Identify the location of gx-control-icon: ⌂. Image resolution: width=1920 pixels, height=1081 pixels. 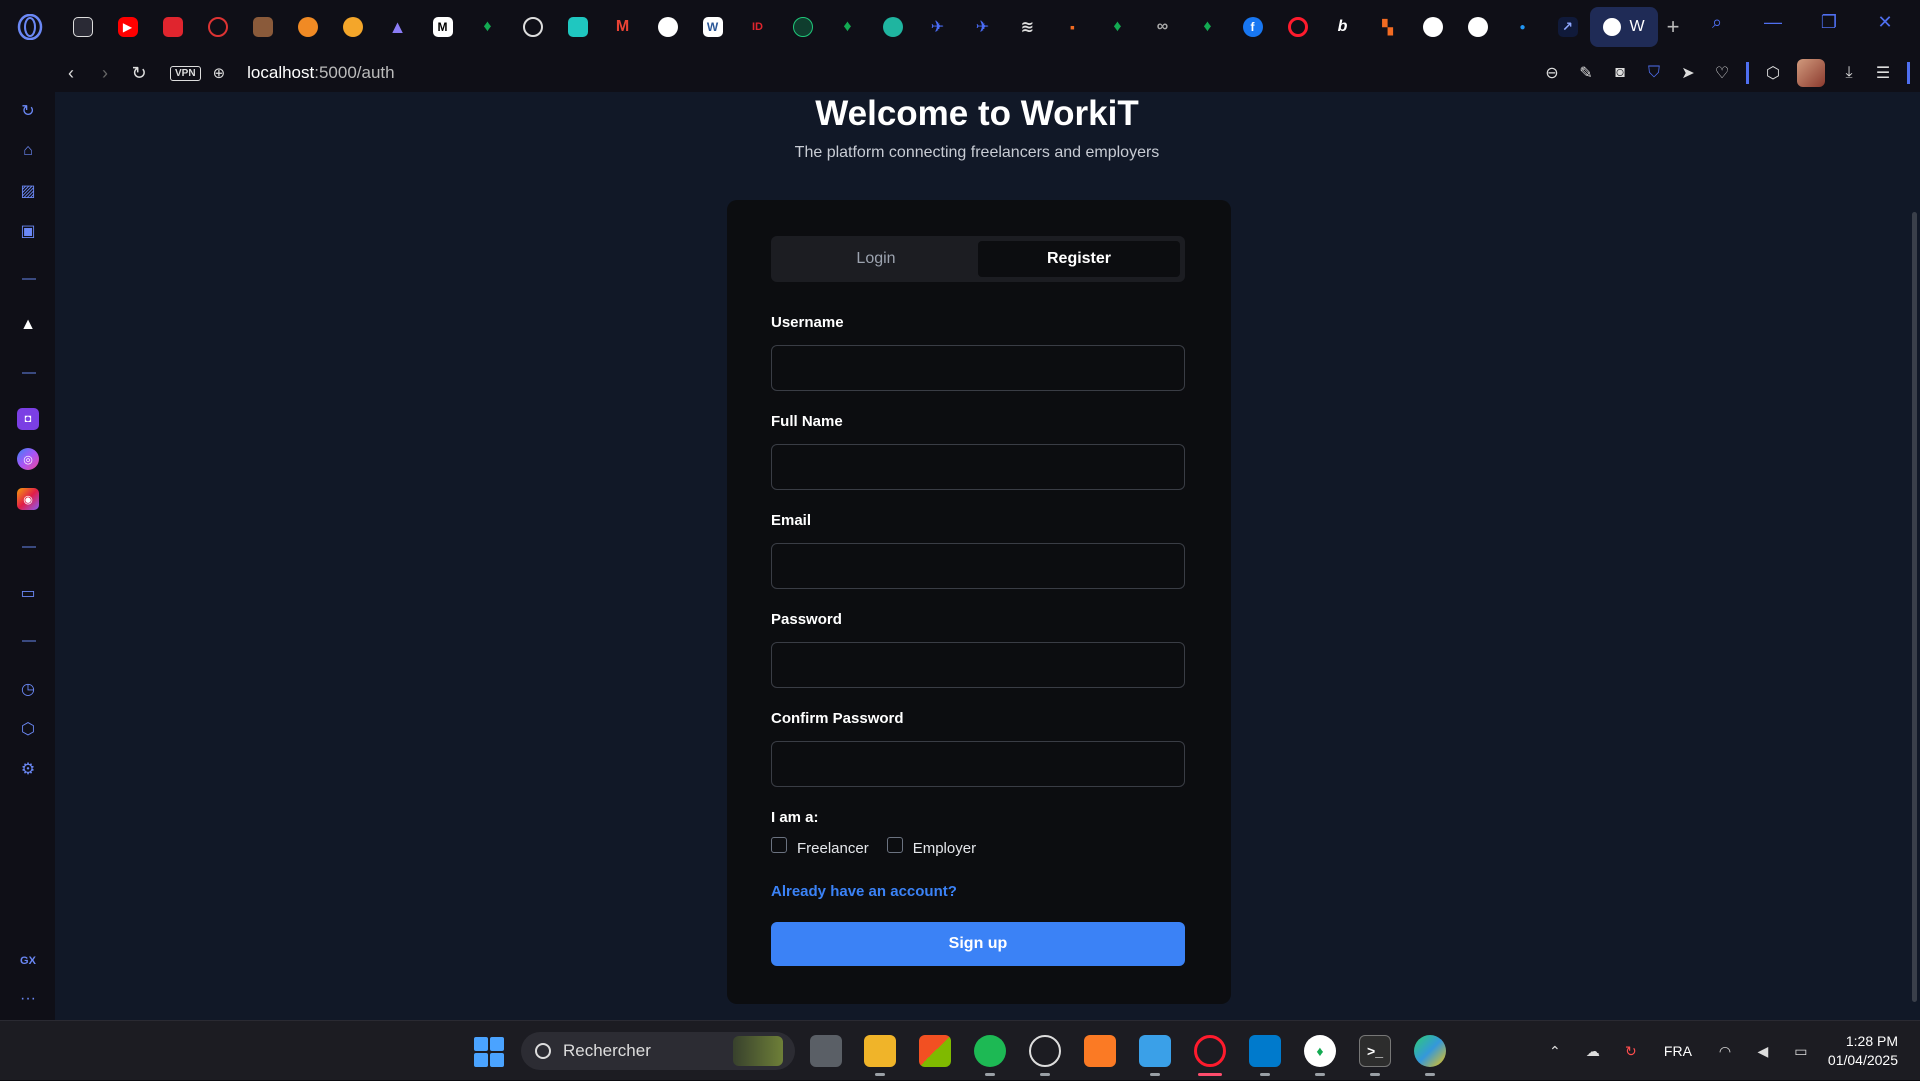
(28, 151).